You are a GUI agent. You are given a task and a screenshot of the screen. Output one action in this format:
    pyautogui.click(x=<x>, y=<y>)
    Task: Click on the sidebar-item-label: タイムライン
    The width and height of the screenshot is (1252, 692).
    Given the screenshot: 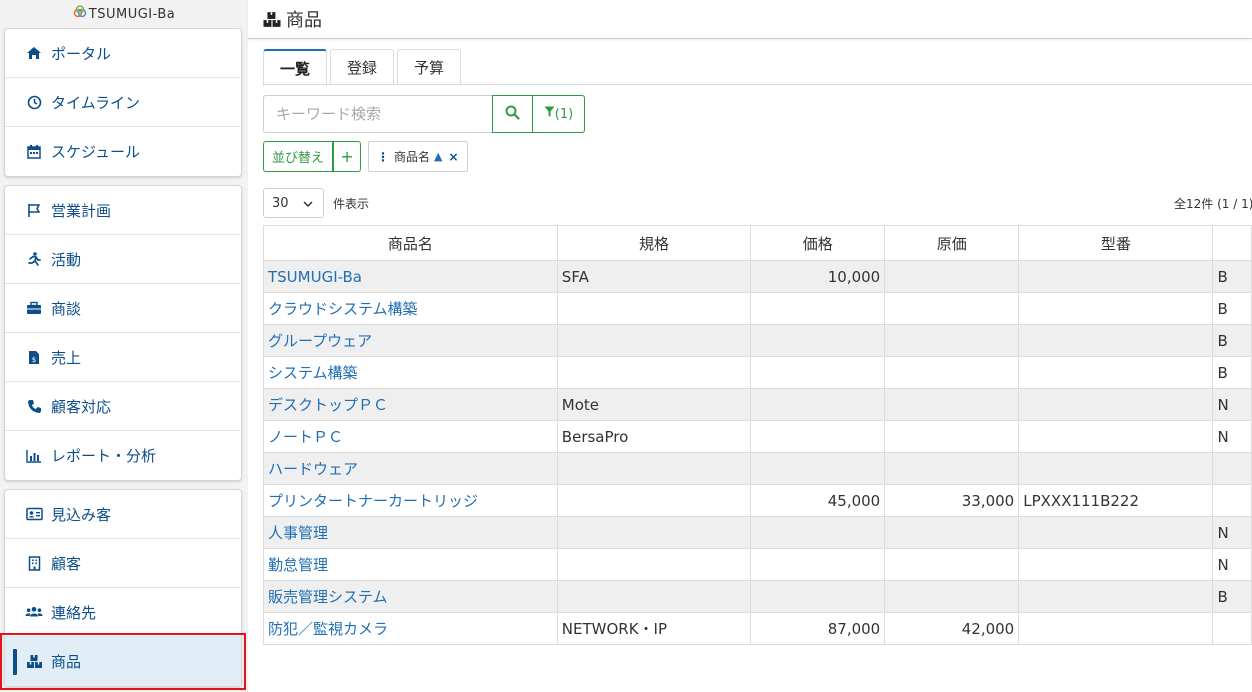 What is the action you would take?
    pyautogui.click(x=95, y=102)
    